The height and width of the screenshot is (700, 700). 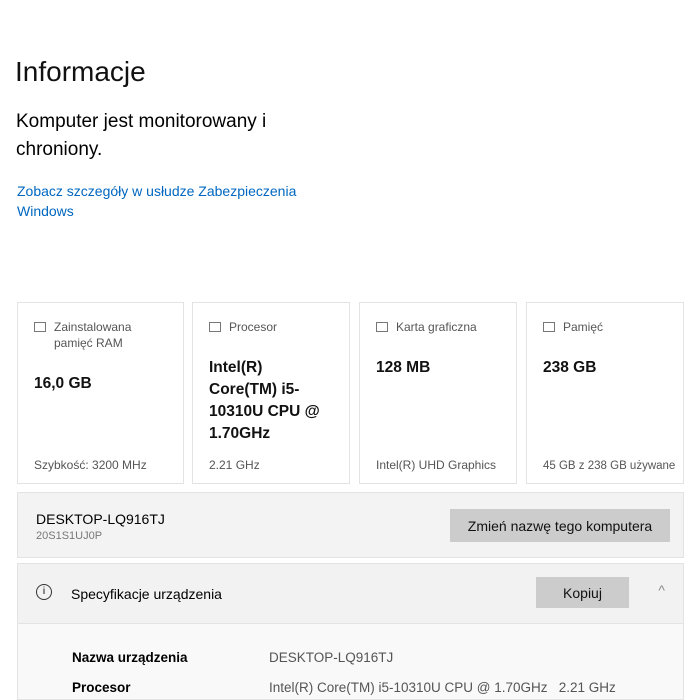 I want to click on device-name: DESKTOP-LQ916TJ, so click(x=100, y=519).